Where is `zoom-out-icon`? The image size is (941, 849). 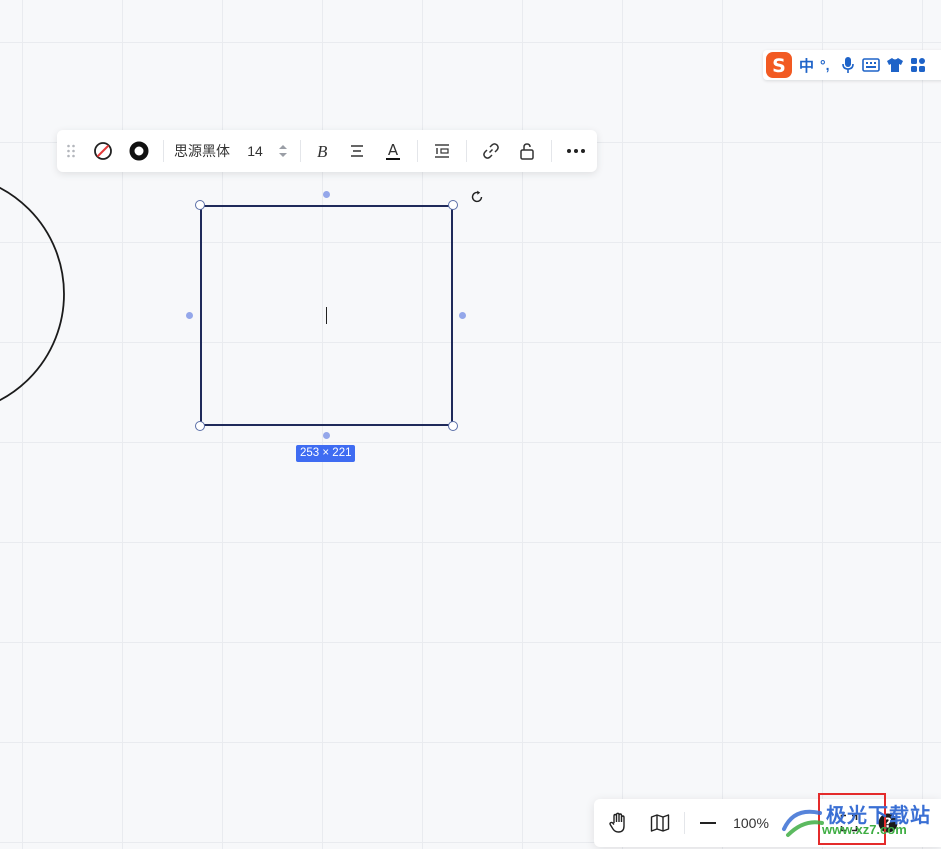
zoom-out-icon is located at coordinates (708, 823).